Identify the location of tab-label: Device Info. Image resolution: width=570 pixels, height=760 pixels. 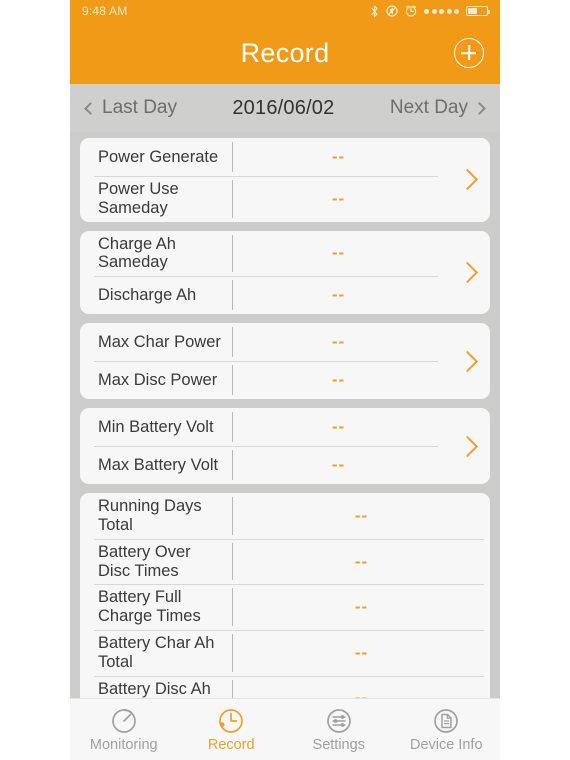
(446, 744).